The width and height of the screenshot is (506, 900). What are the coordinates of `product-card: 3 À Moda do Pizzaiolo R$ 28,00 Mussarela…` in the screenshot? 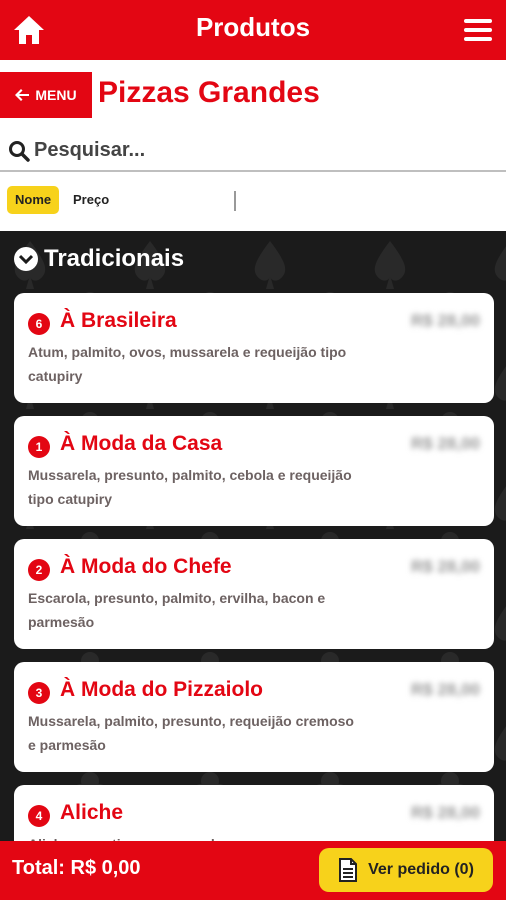 It's located at (254, 717).